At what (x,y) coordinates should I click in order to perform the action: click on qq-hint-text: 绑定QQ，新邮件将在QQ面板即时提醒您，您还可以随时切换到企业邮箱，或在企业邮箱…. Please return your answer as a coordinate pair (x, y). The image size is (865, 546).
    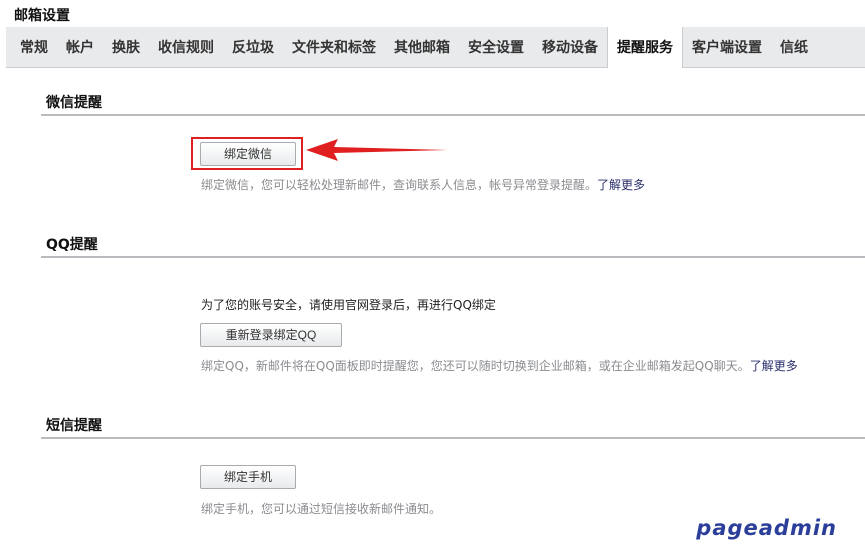
    Looking at the image, I should click on (475, 366).